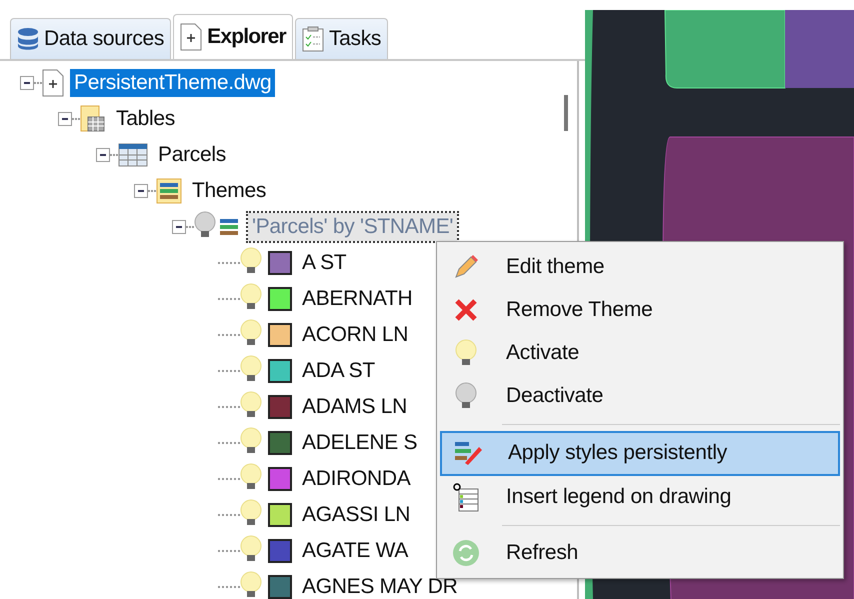 The image size is (854, 599). I want to click on tree-item: ABERNATH, so click(357, 299).